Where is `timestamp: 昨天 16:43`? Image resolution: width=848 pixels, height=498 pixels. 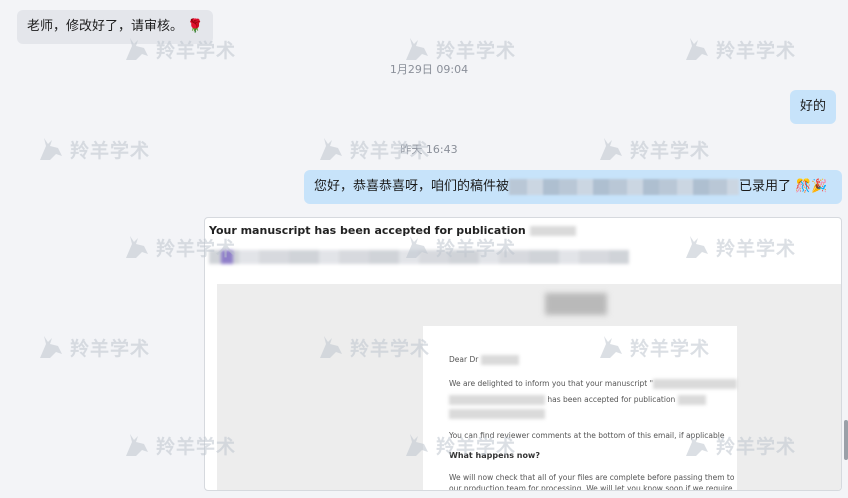 timestamp: 昨天 16:43 is located at coordinates (429, 149).